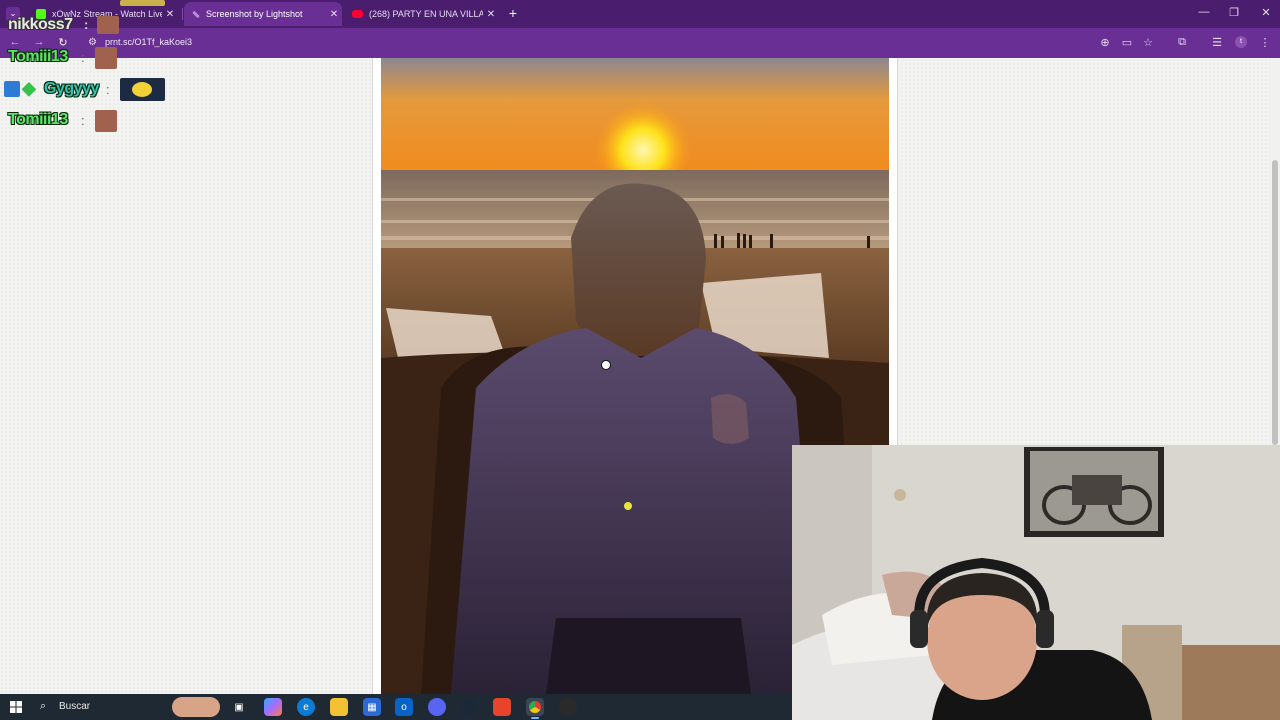 This screenshot has height=720, width=1280. What do you see at coordinates (107, 14) in the screenshot?
I see `tab-title: xOwNz Stream - Watch Live on Kick` at bounding box center [107, 14].